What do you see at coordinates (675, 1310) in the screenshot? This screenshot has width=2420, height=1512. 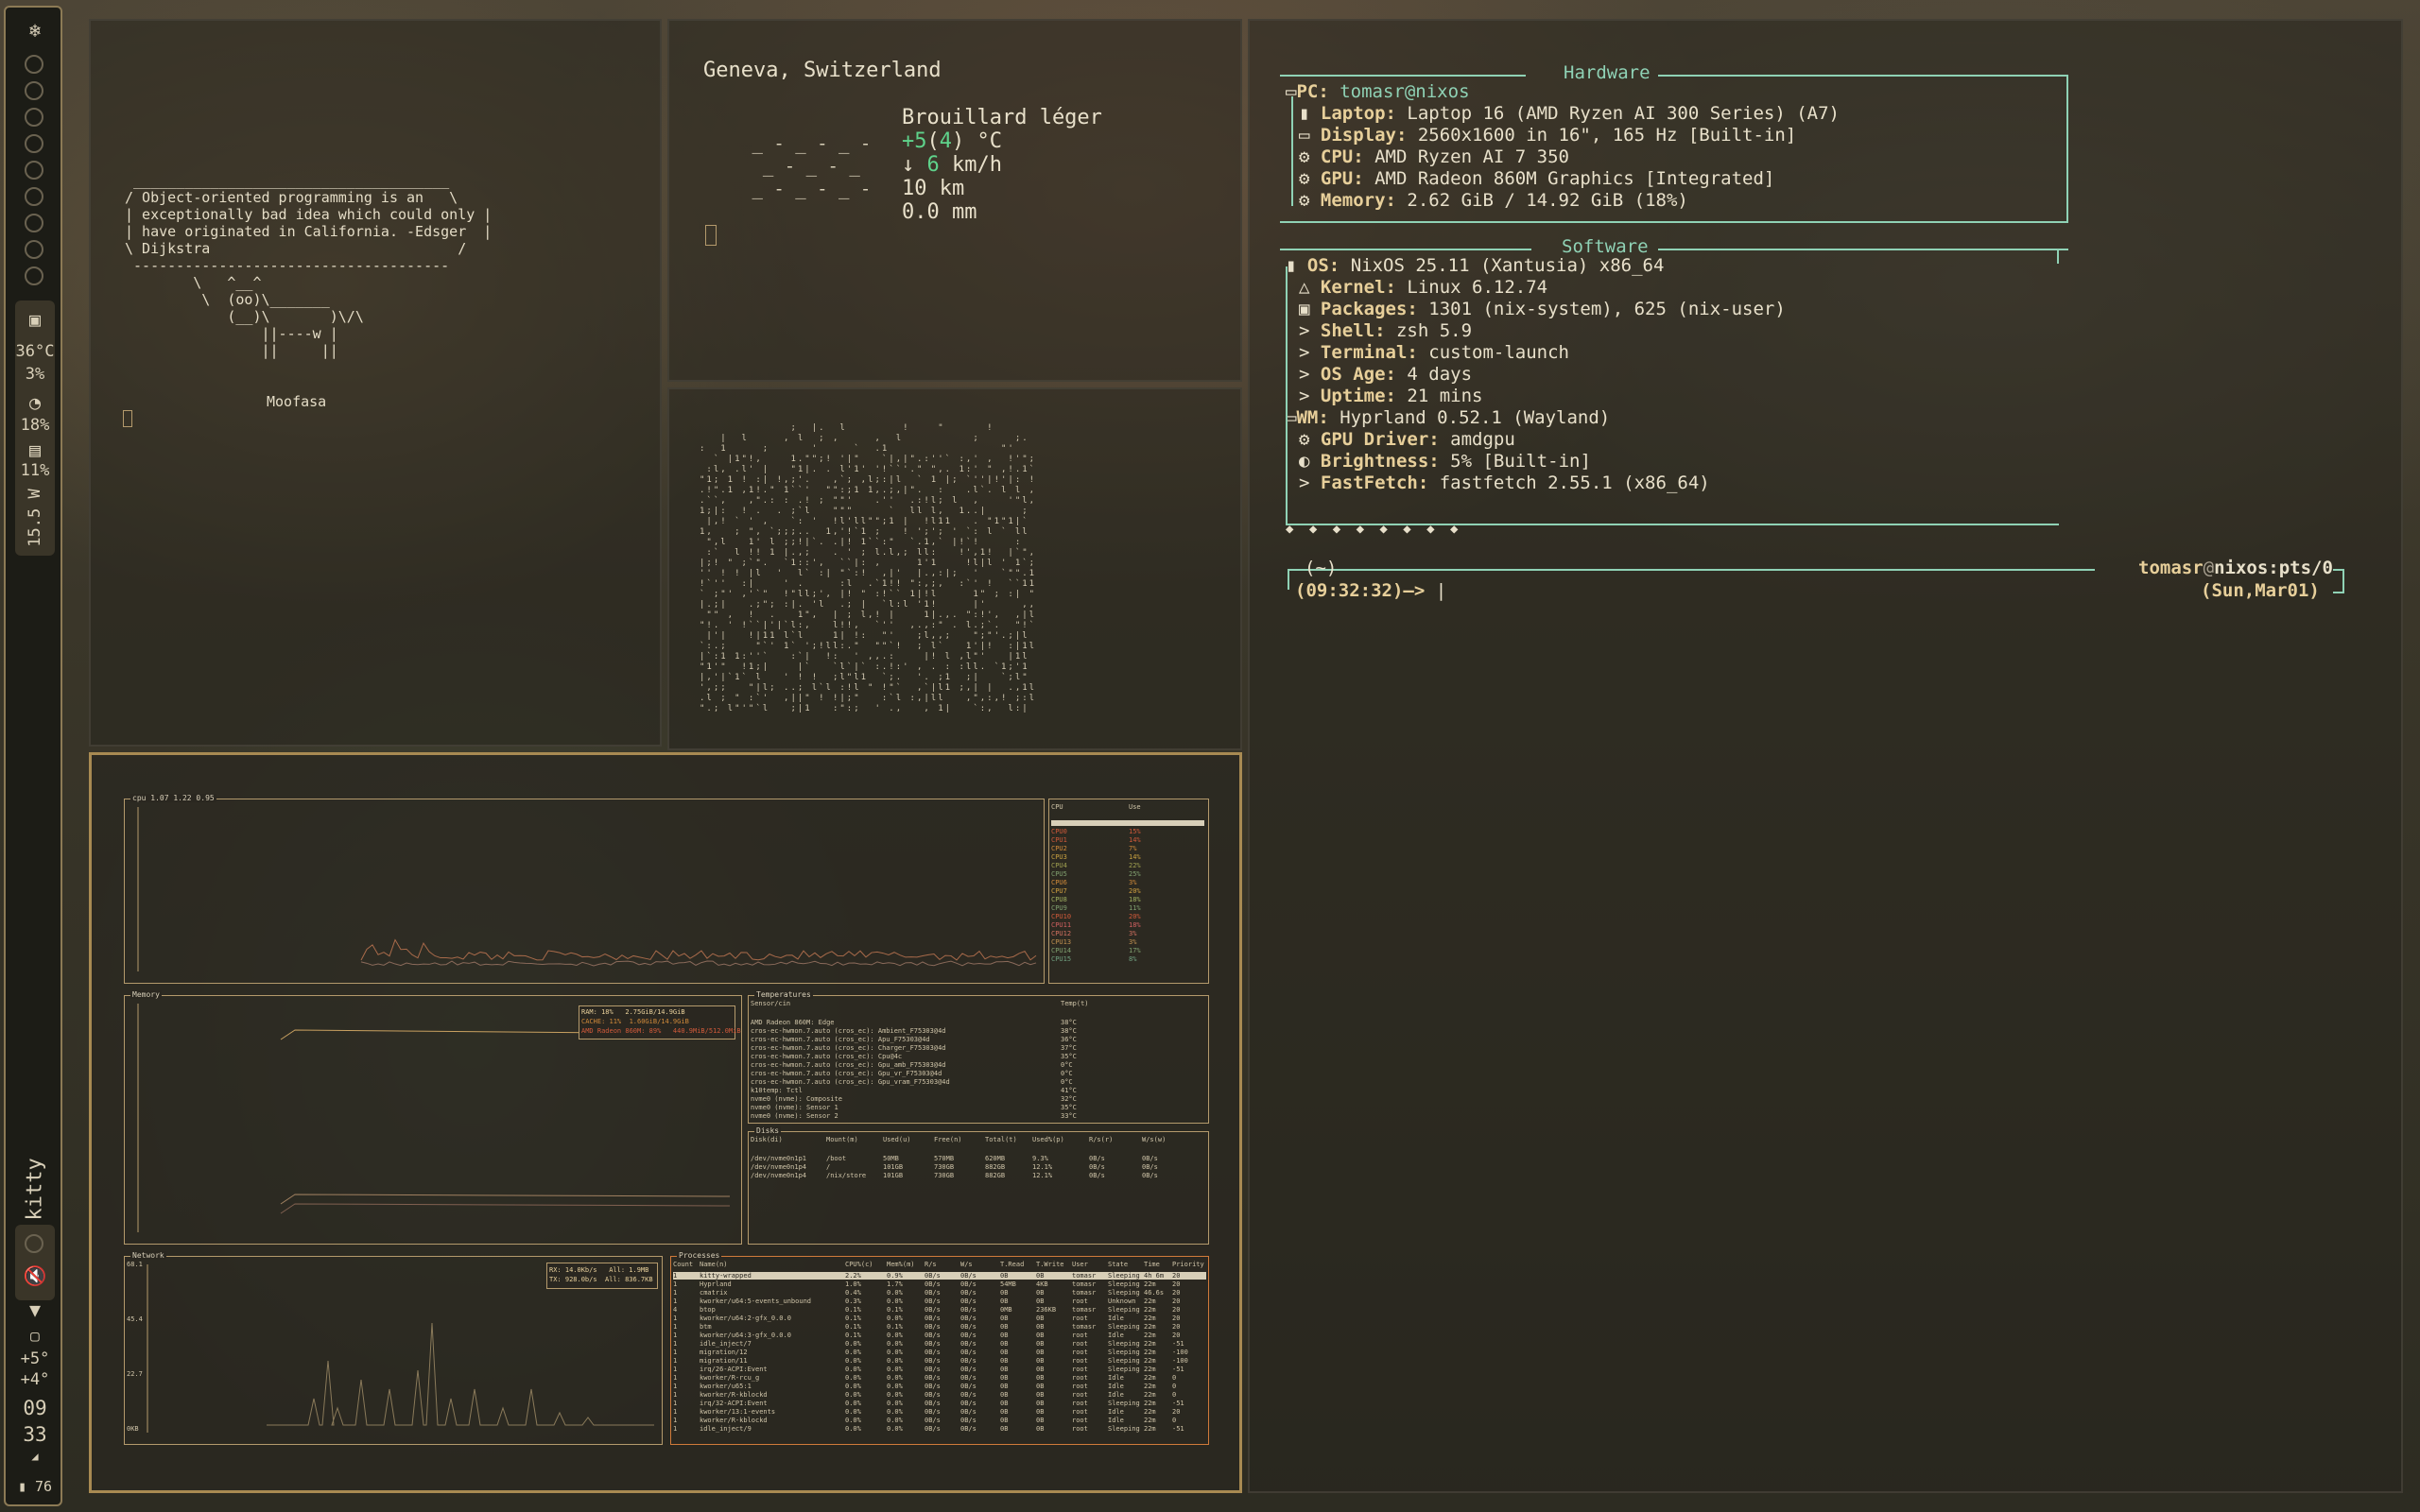 I see `process-cell: 4` at bounding box center [675, 1310].